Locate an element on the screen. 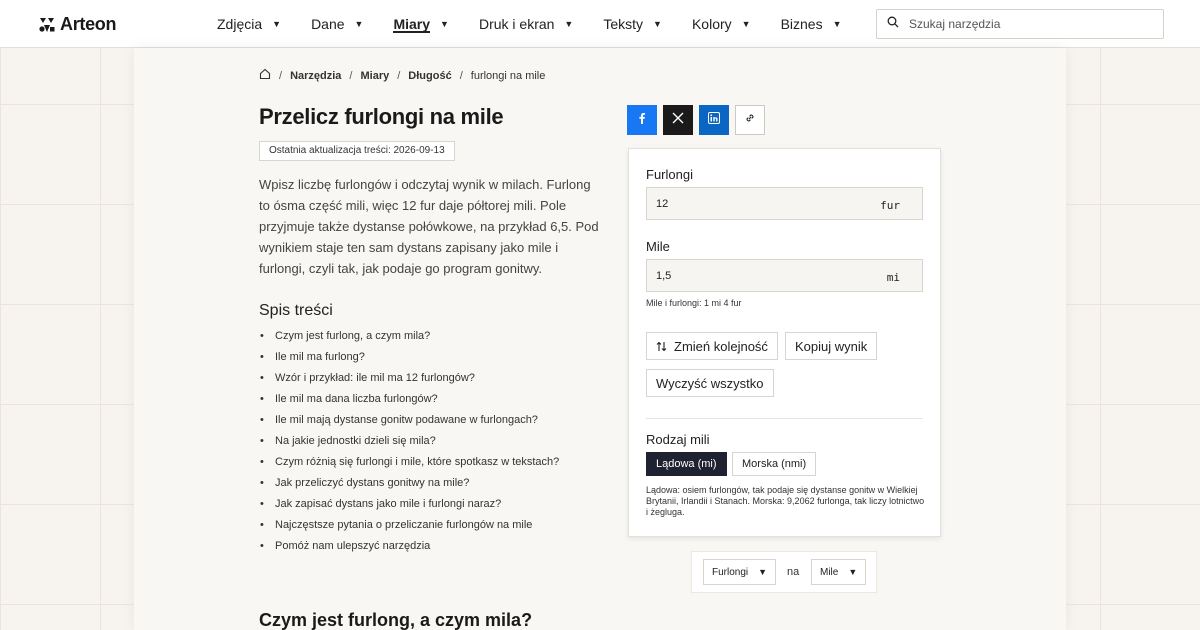 This screenshot has width=1200, height=630. nav-item-druk-i-ekran: Druk i ekran ▼ is located at coordinates (526, 24).